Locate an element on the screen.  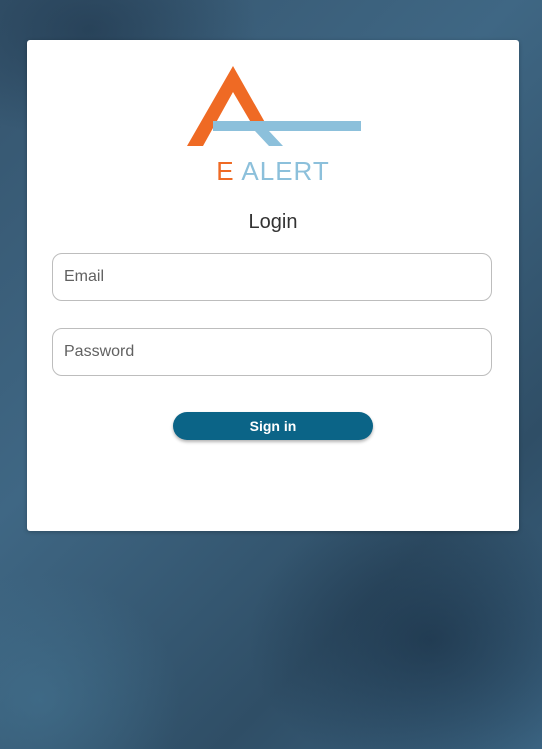
page-title: Login is located at coordinates (273, 222).